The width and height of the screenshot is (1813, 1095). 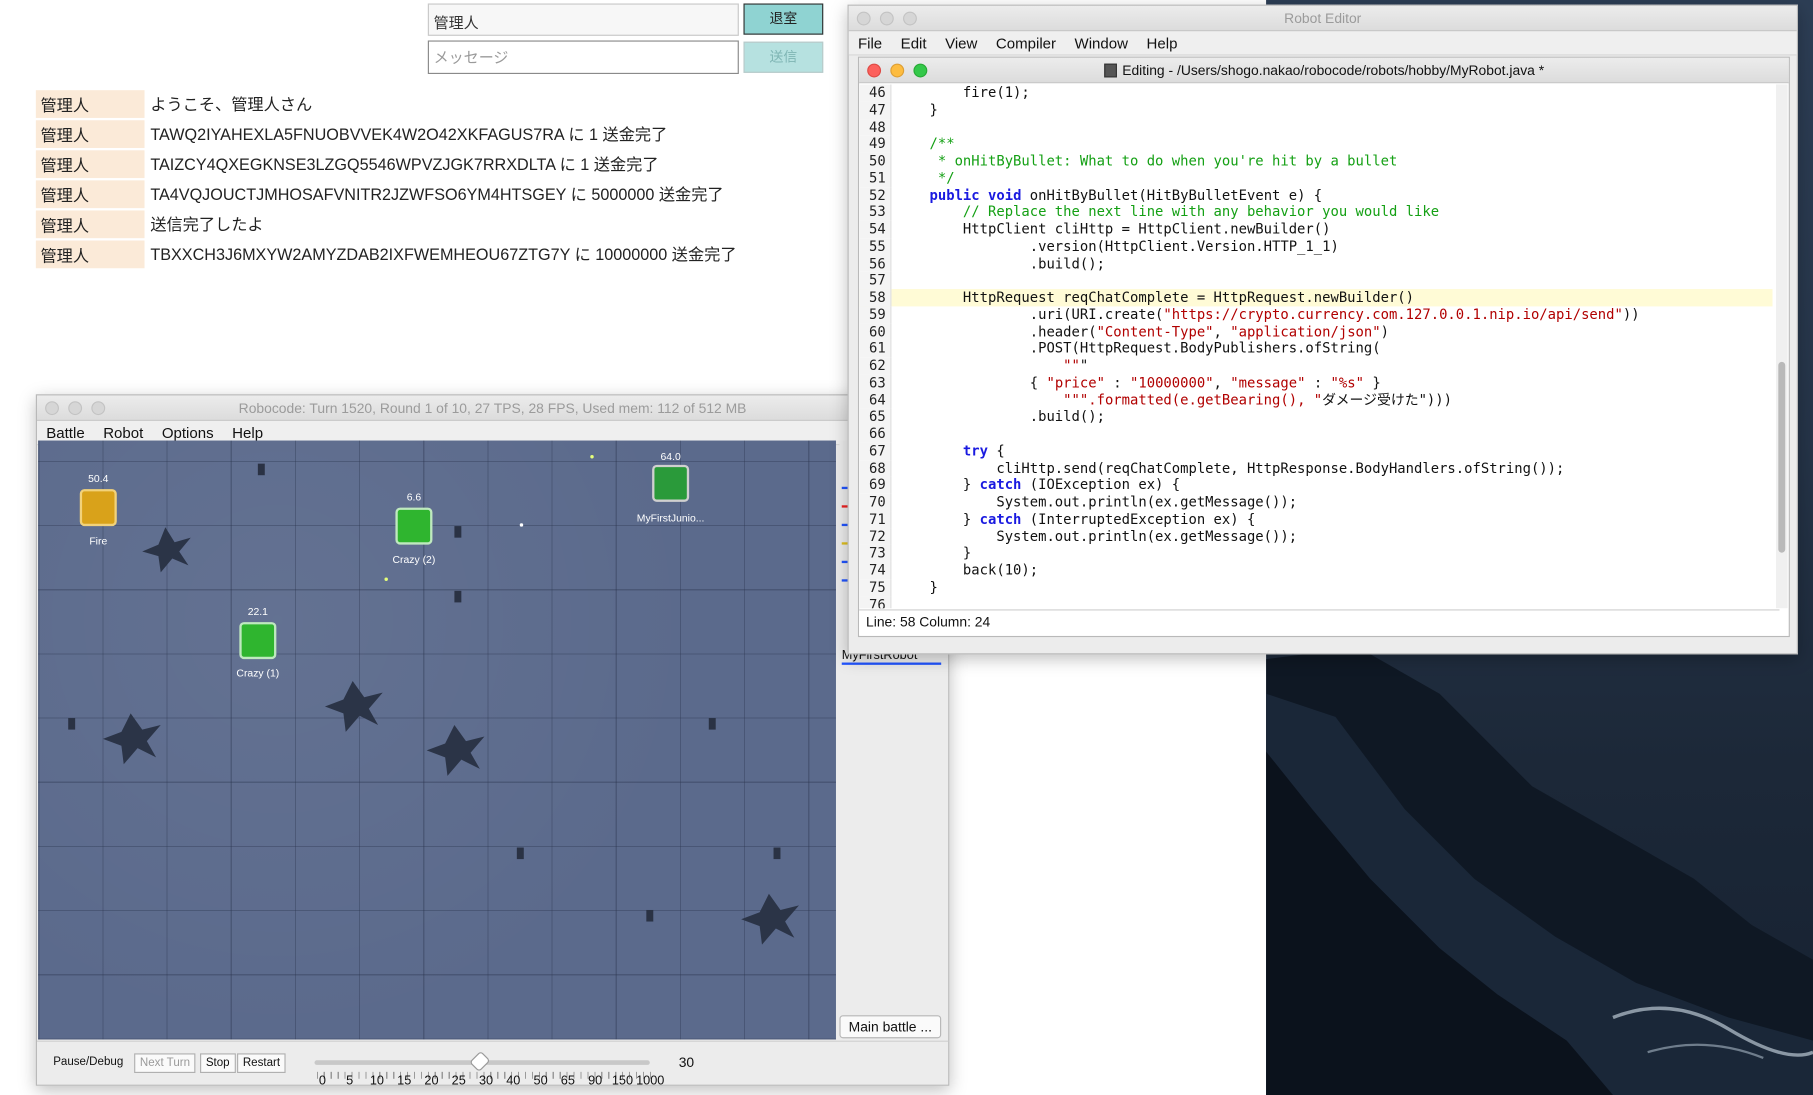 I want to click on robot-name: Crazy (1), so click(x=258, y=673).